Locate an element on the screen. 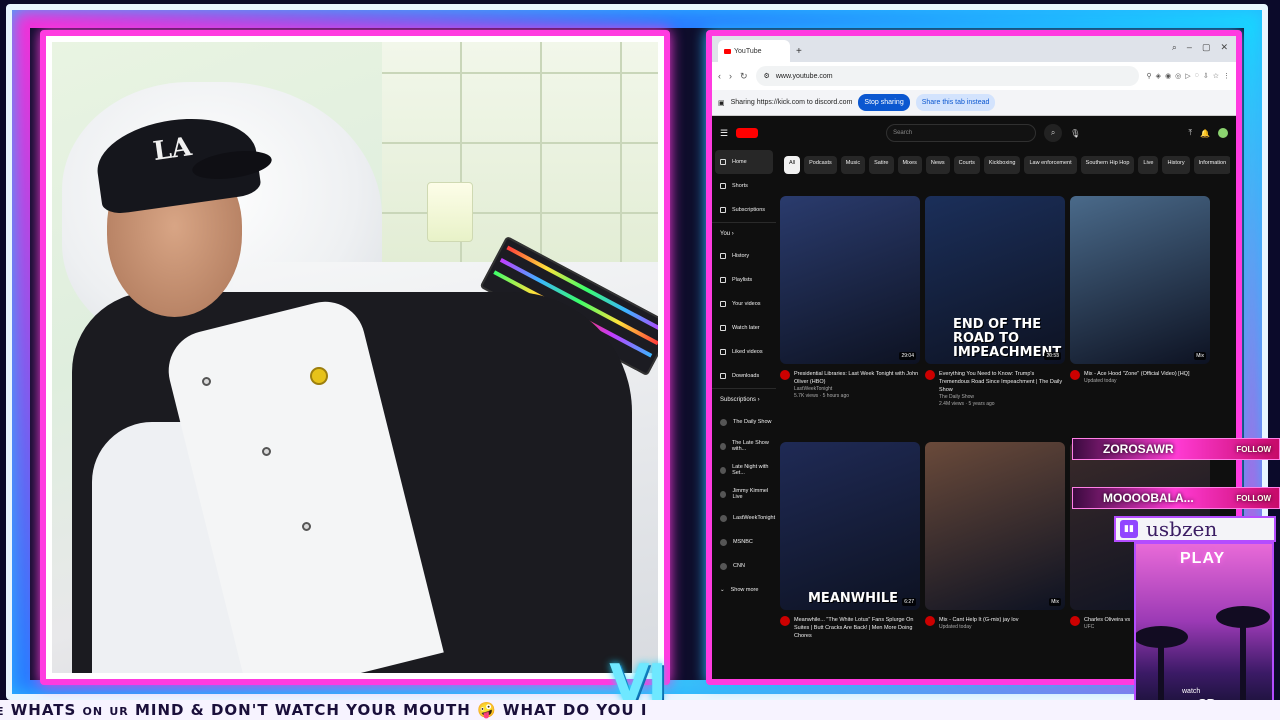 The width and height of the screenshot is (1280, 720). video-duration: 20:53 is located at coordinates (1052, 356).